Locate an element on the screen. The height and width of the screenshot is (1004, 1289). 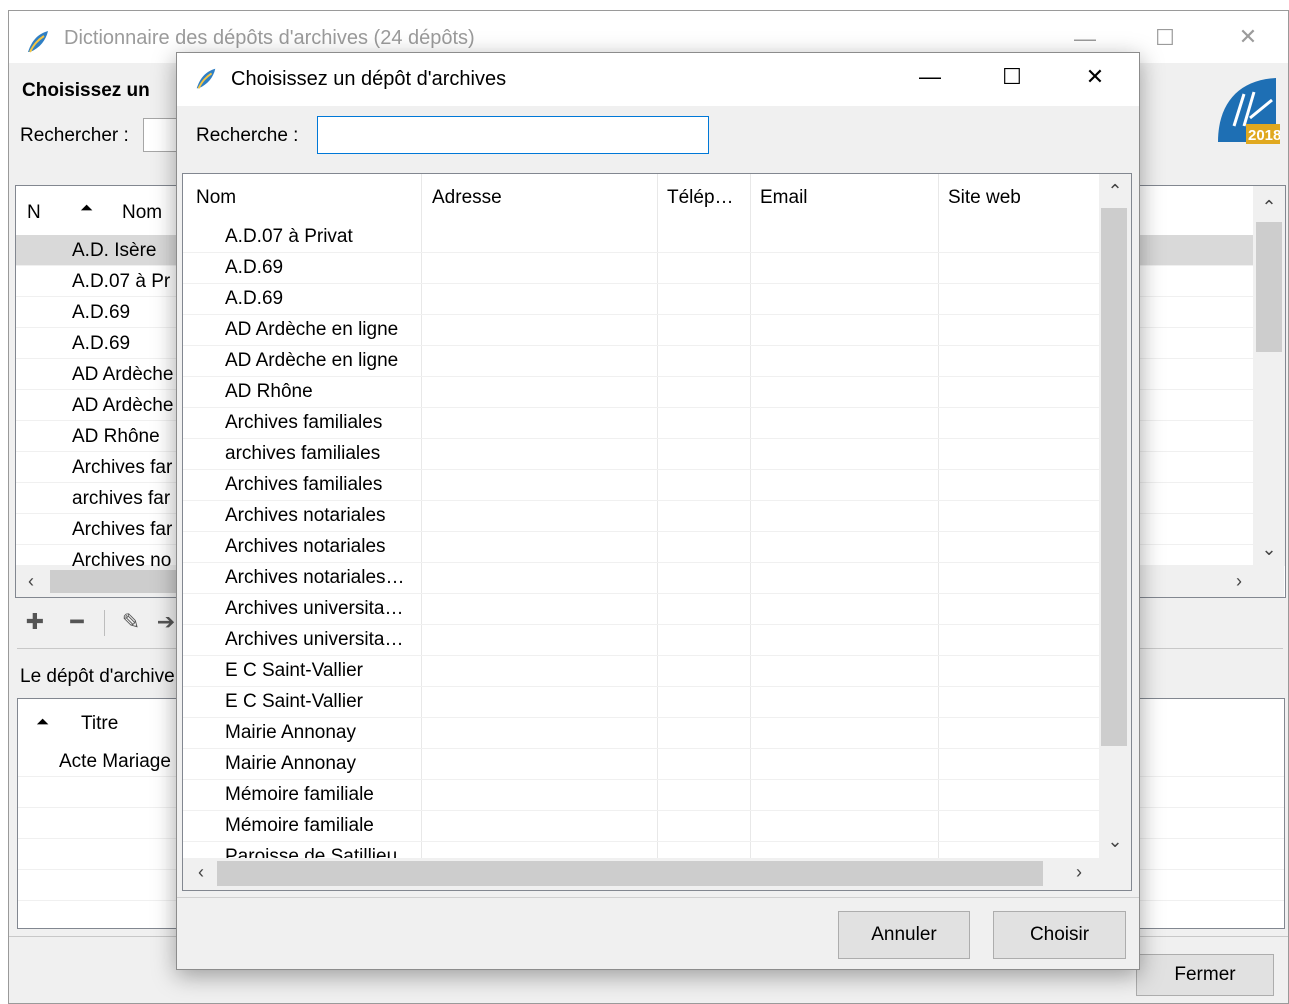
table-row: AD Rhône is located at coordinates (269, 392).